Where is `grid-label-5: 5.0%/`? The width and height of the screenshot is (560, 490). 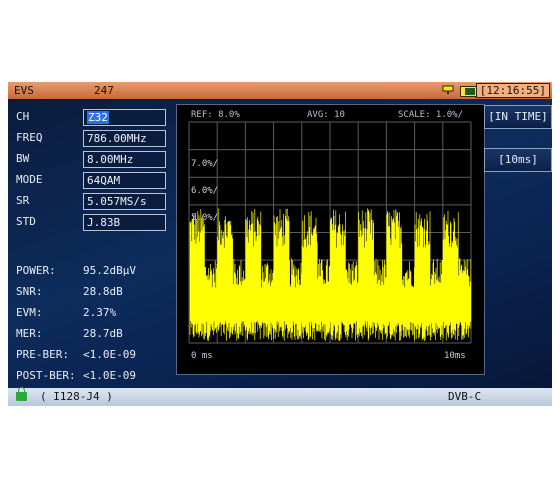
grid-label-5: 5.0%/ is located at coordinates (205, 218).